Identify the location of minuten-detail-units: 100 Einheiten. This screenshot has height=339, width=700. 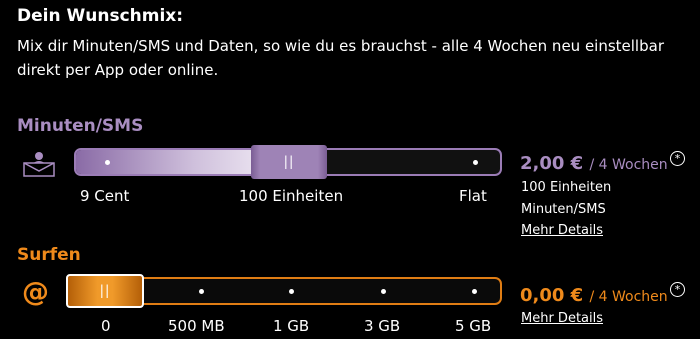
(566, 187).